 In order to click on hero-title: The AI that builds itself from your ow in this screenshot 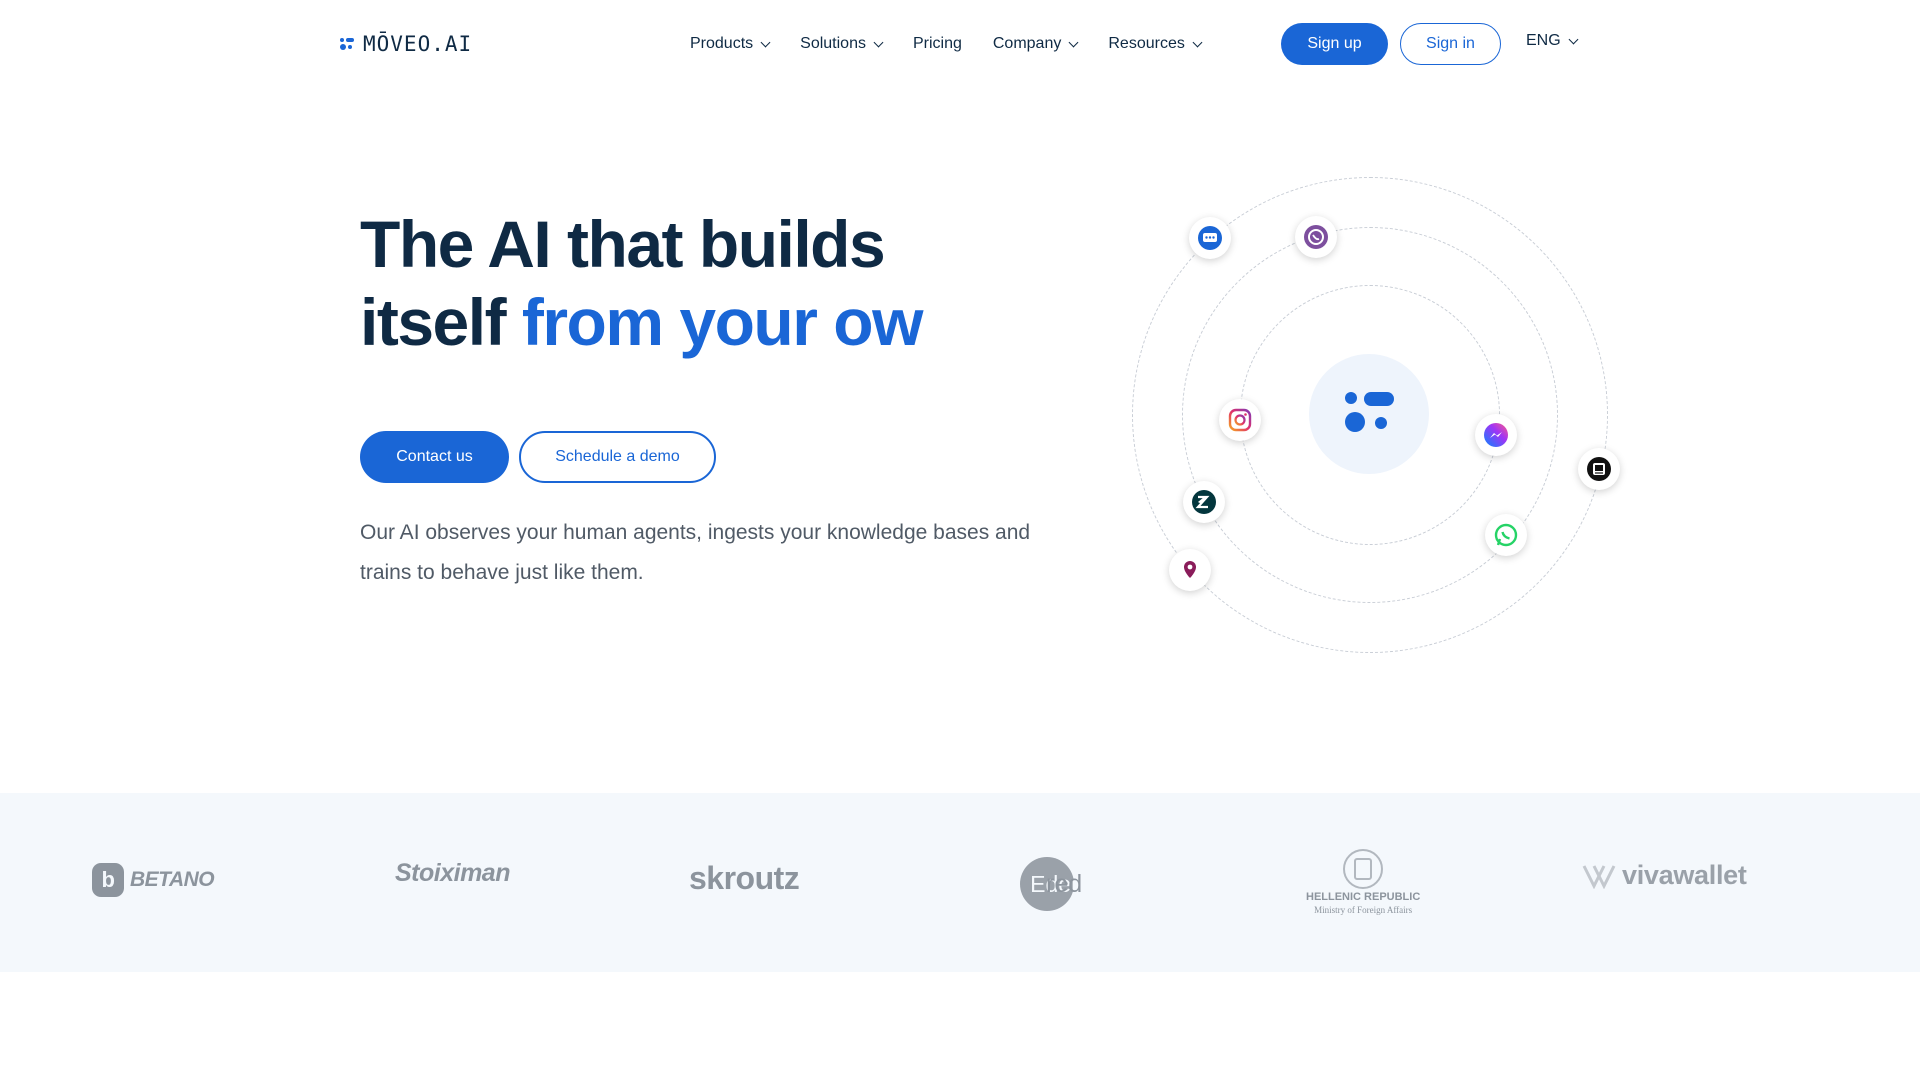, I will do `click(680, 283)`.